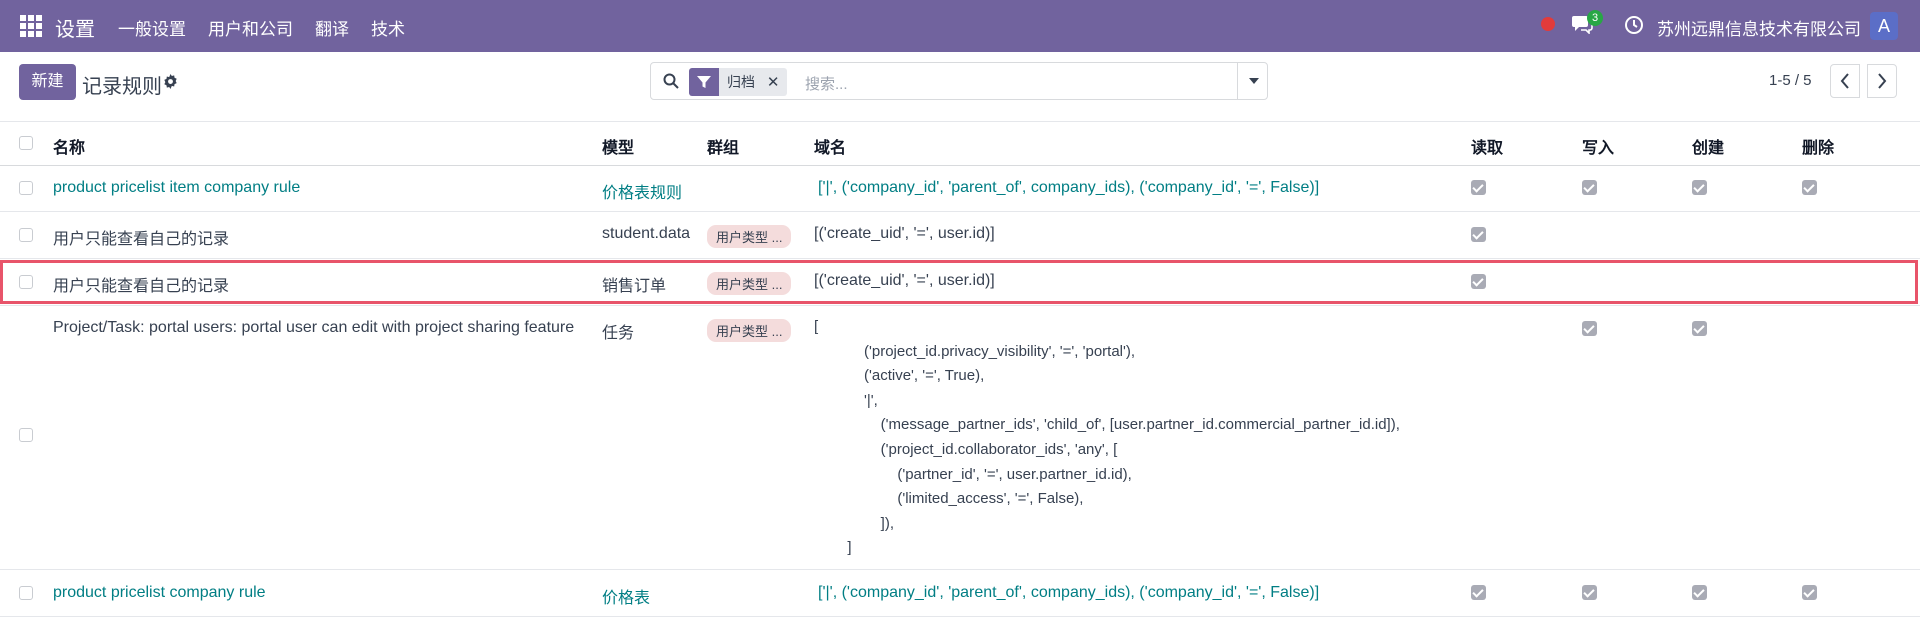  I want to click on search-icon, so click(671, 83).